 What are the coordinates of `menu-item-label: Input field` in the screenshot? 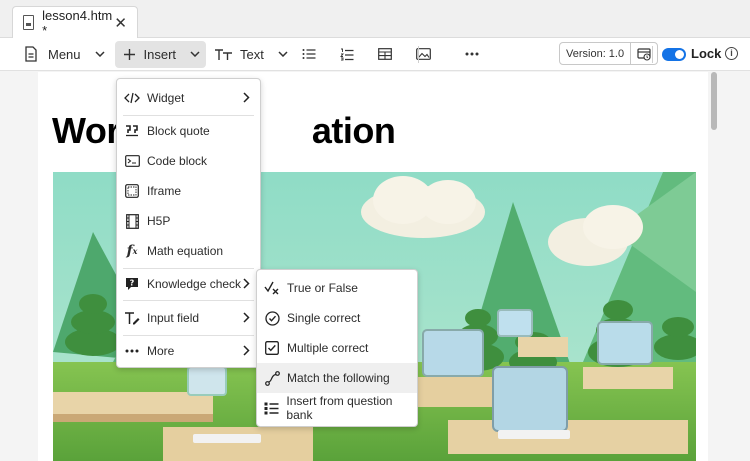 It's located at (173, 318).